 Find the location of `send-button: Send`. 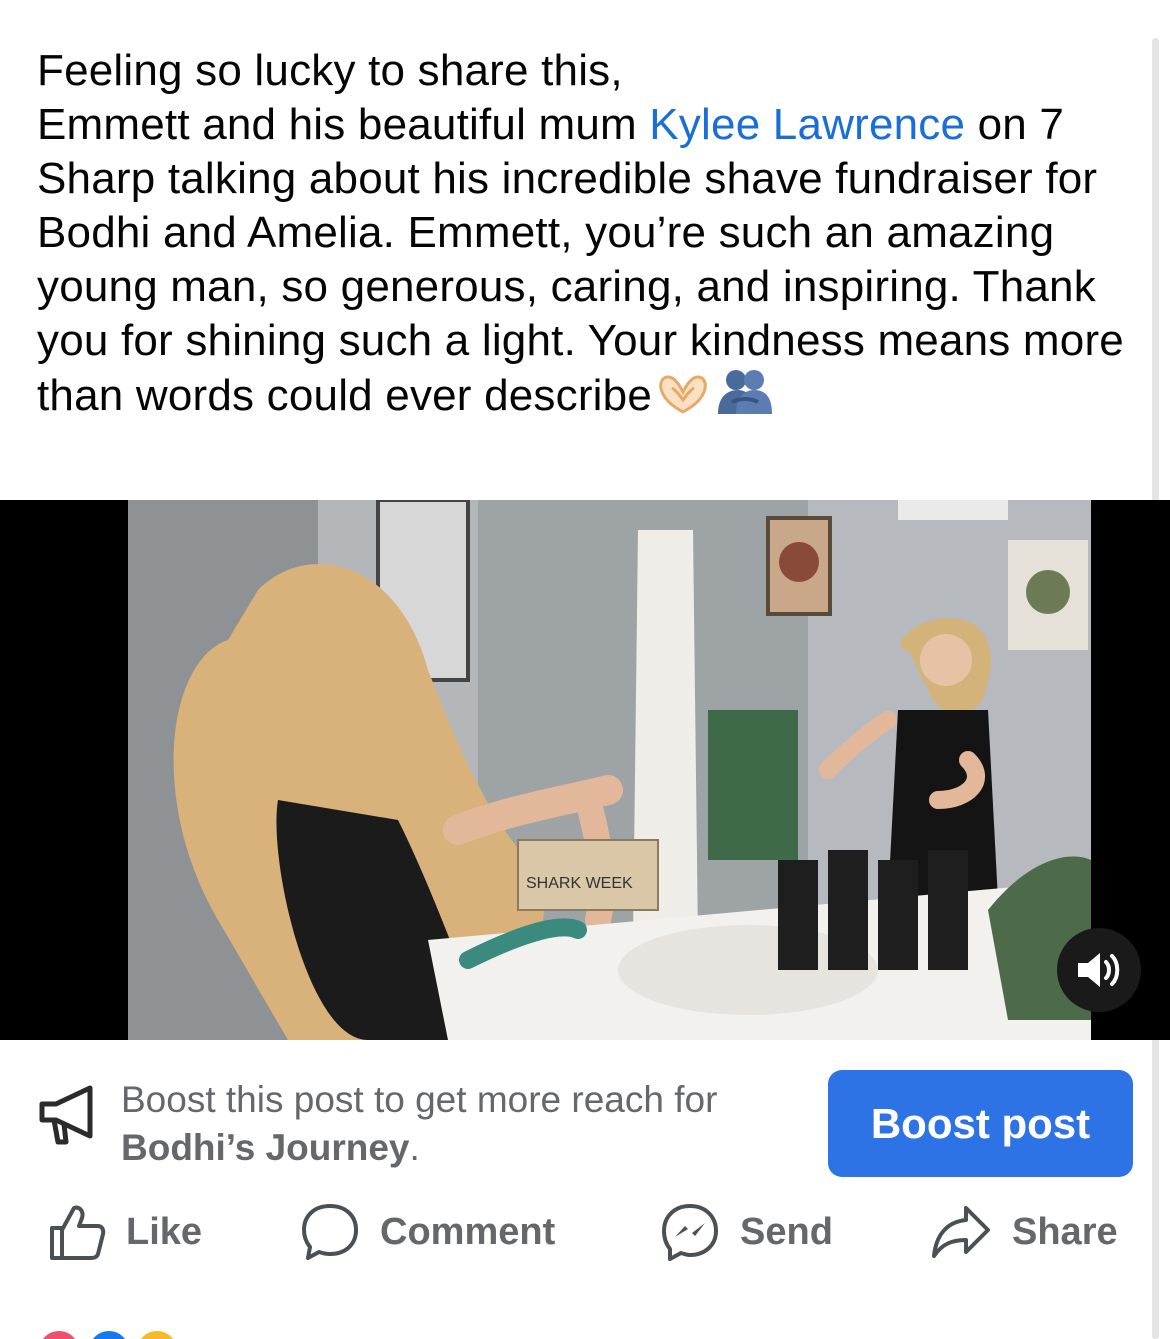

send-button: Send is located at coordinates (746, 1232).